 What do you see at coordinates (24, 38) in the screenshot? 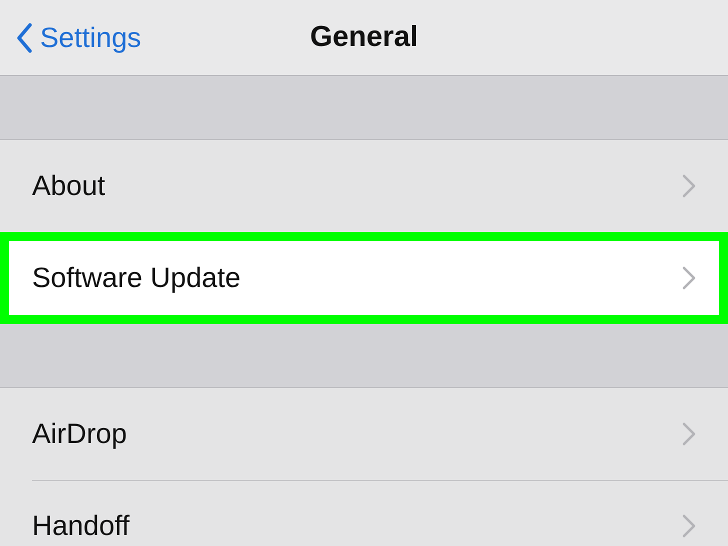
I see `back-chevron-icon` at bounding box center [24, 38].